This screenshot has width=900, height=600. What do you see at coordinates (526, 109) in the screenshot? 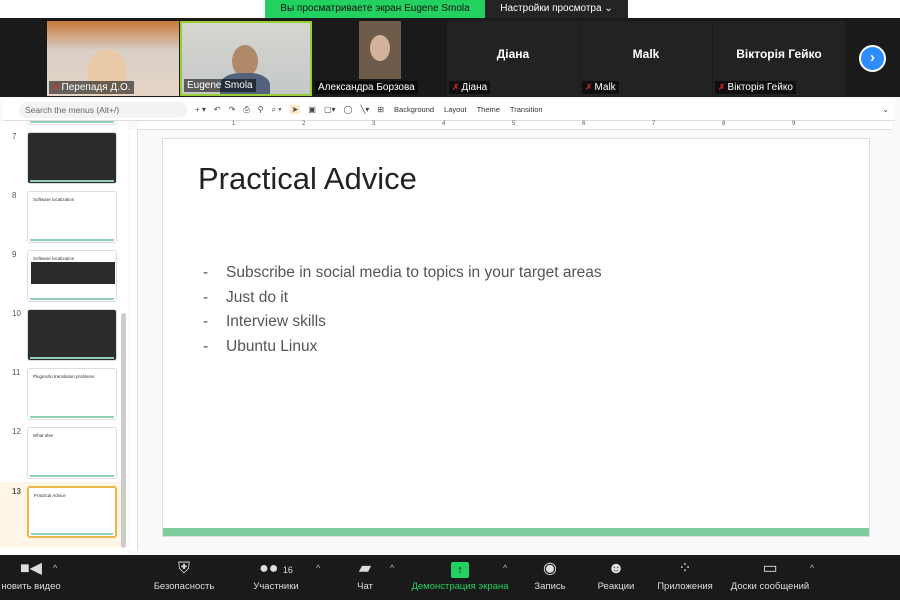
I see `transition-button: Transition` at bounding box center [526, 109].